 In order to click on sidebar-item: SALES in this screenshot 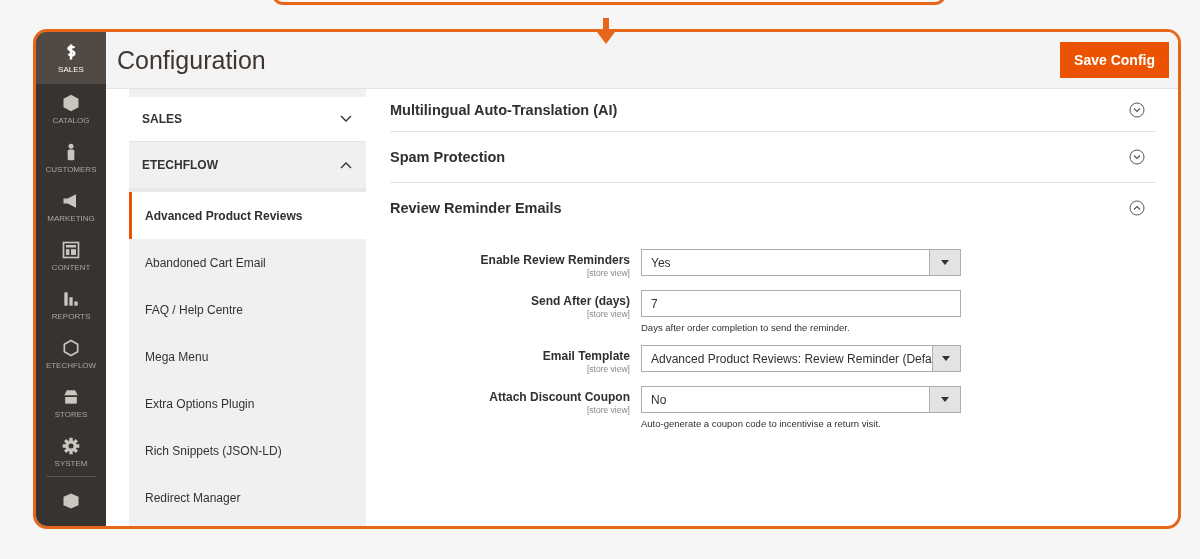, I will do `click(71, 58)`.